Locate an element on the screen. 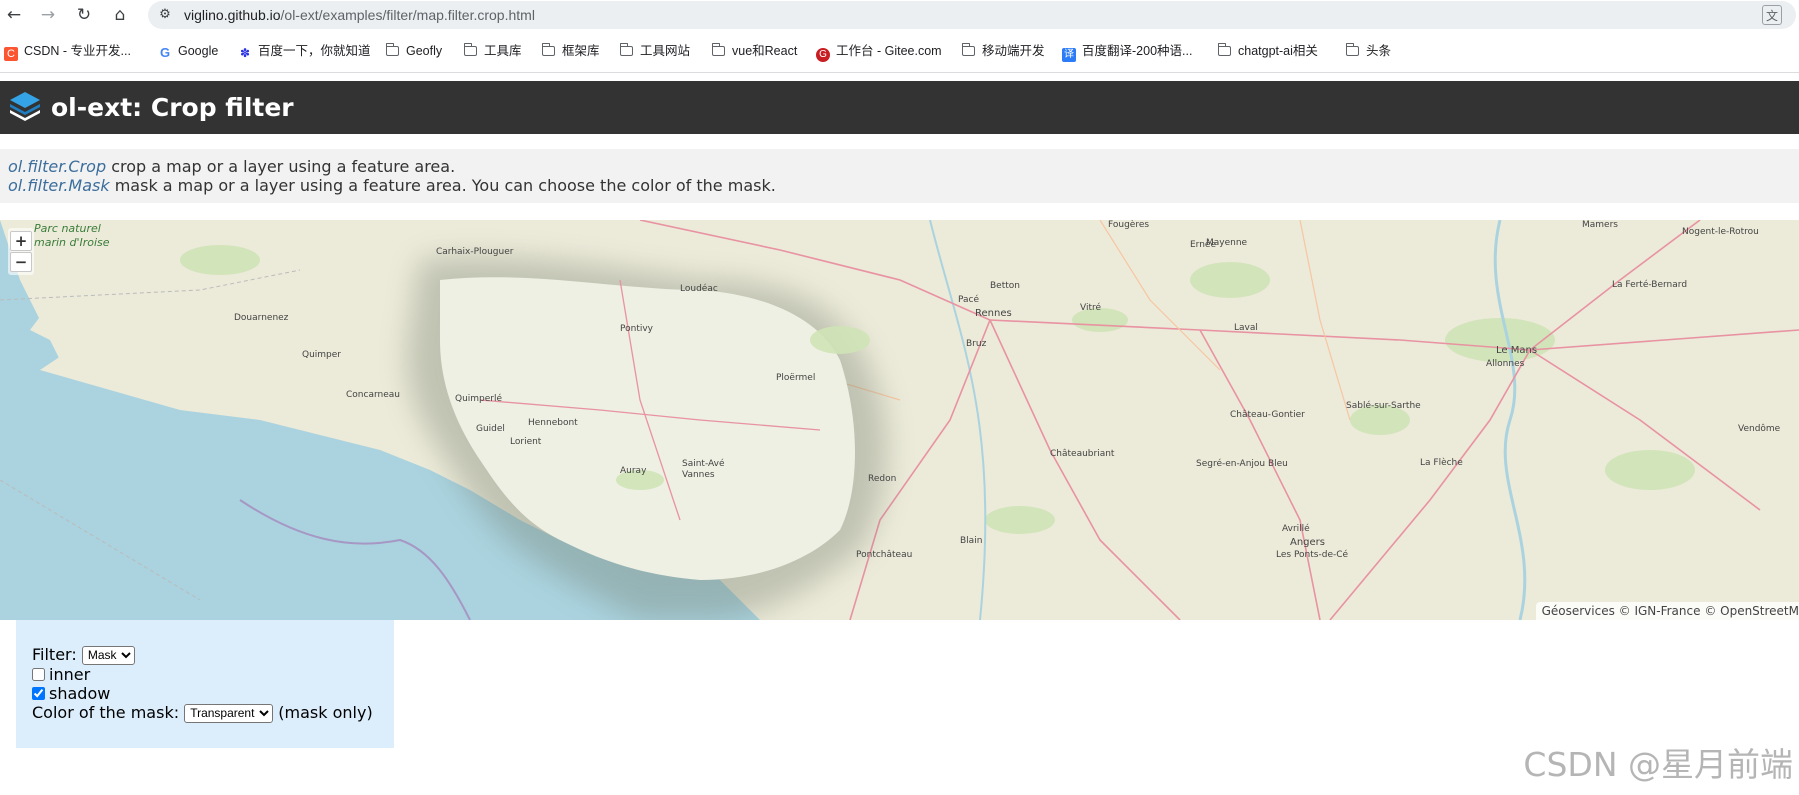 Image resolution: width=1799 pixels, height=795 pixels. google-icon: G is located at coordinates (165, 52).